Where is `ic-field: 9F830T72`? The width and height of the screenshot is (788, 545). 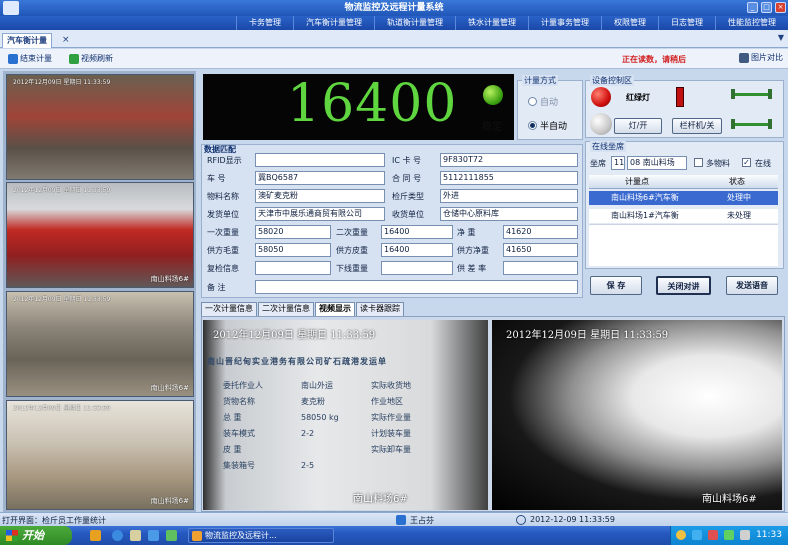
ic-field: 9F830T72 is located at coordinates (509, 160).